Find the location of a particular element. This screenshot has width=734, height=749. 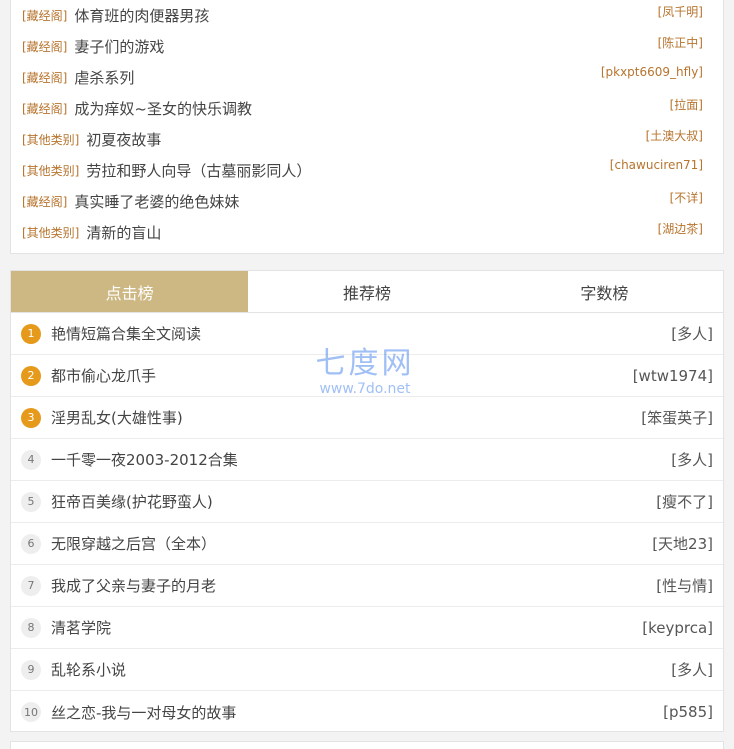

table-row: 1 艳情短篇合集全文阅读 [多人] is located at coordinates (367, 334).